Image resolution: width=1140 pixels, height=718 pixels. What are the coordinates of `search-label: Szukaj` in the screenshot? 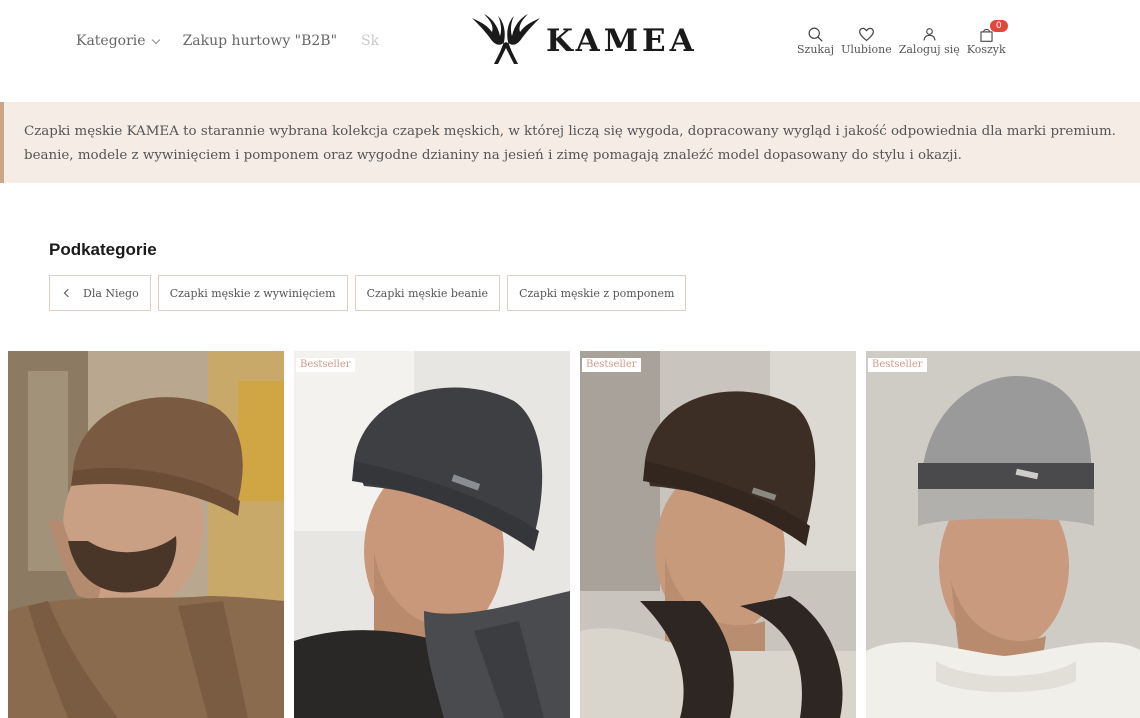 It's located at (816, 49).